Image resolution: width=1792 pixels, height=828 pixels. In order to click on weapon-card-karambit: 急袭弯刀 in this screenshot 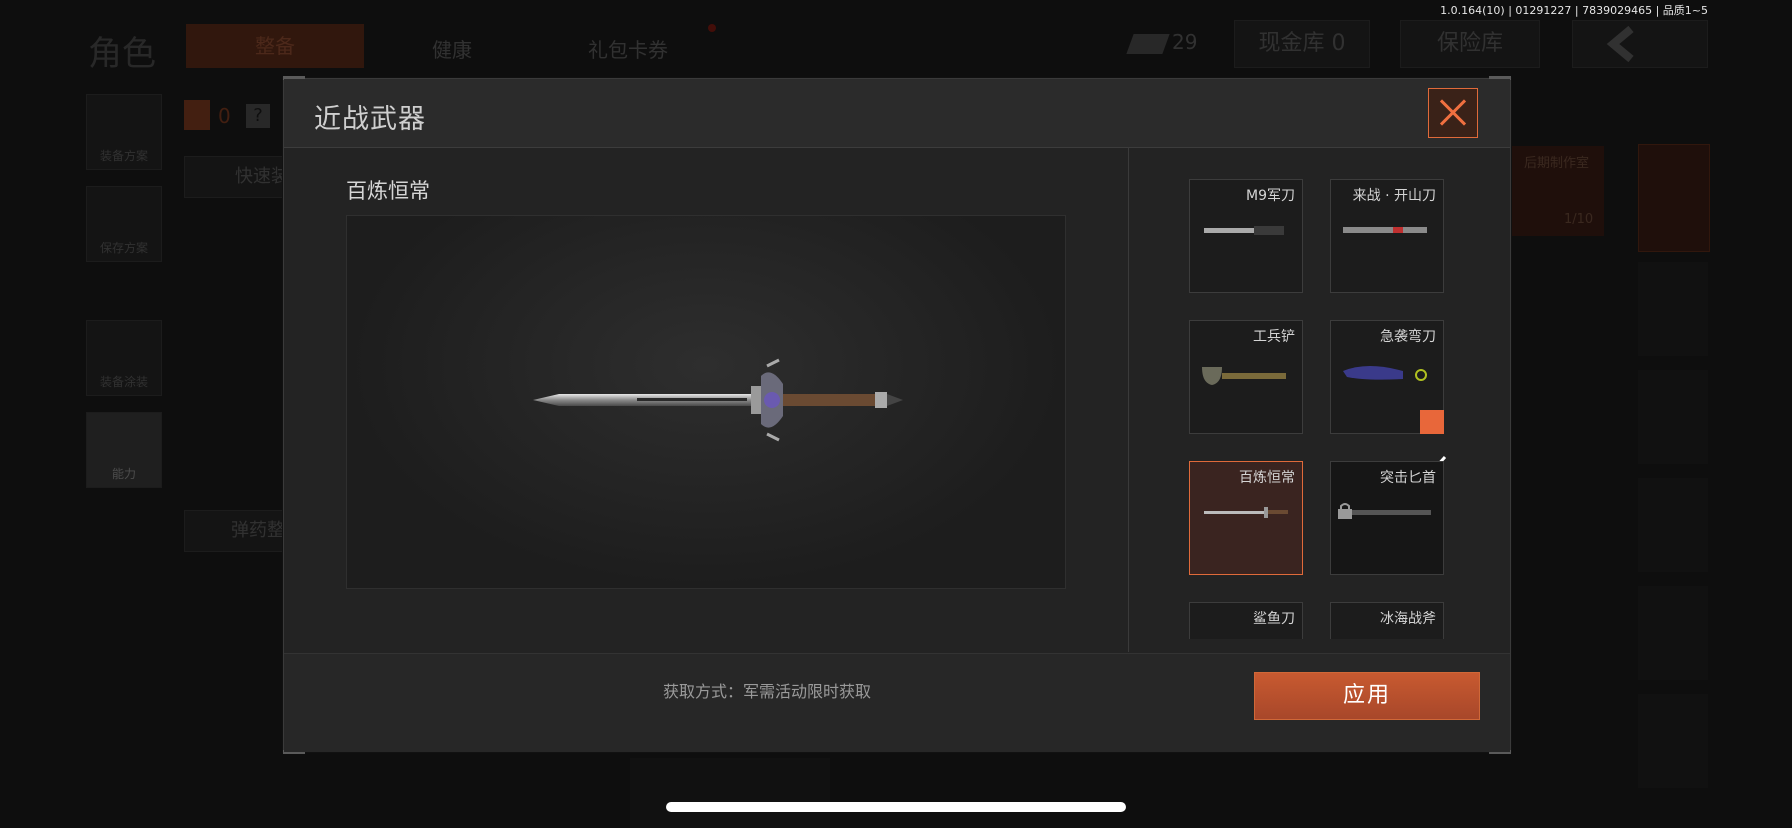, I will do `click(1388, 395)`.